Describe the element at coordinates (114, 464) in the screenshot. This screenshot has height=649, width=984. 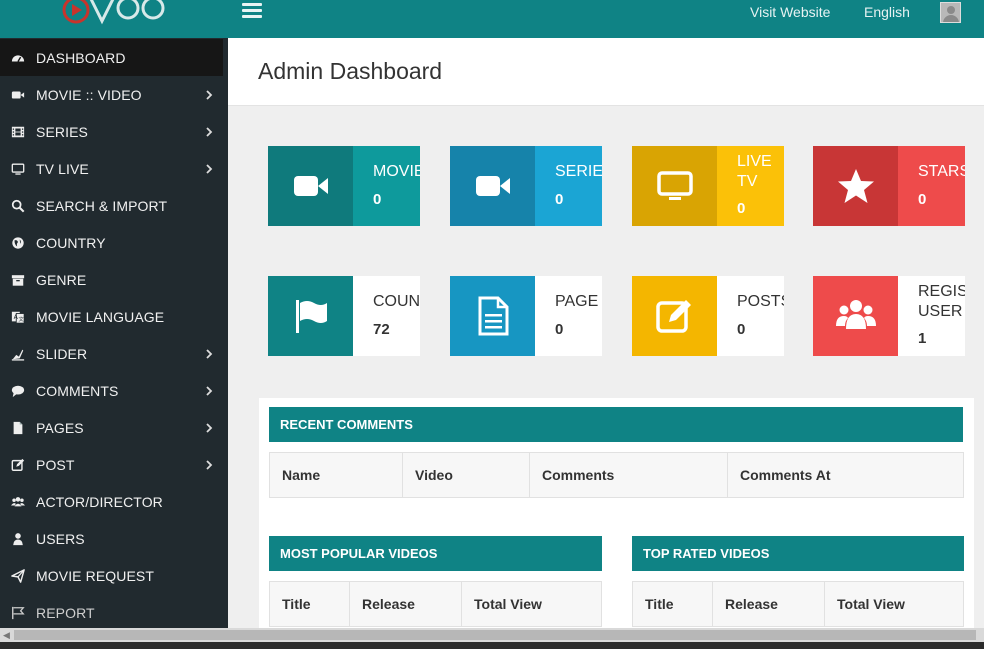
I see `sidebar-item-post: POST` at that location.